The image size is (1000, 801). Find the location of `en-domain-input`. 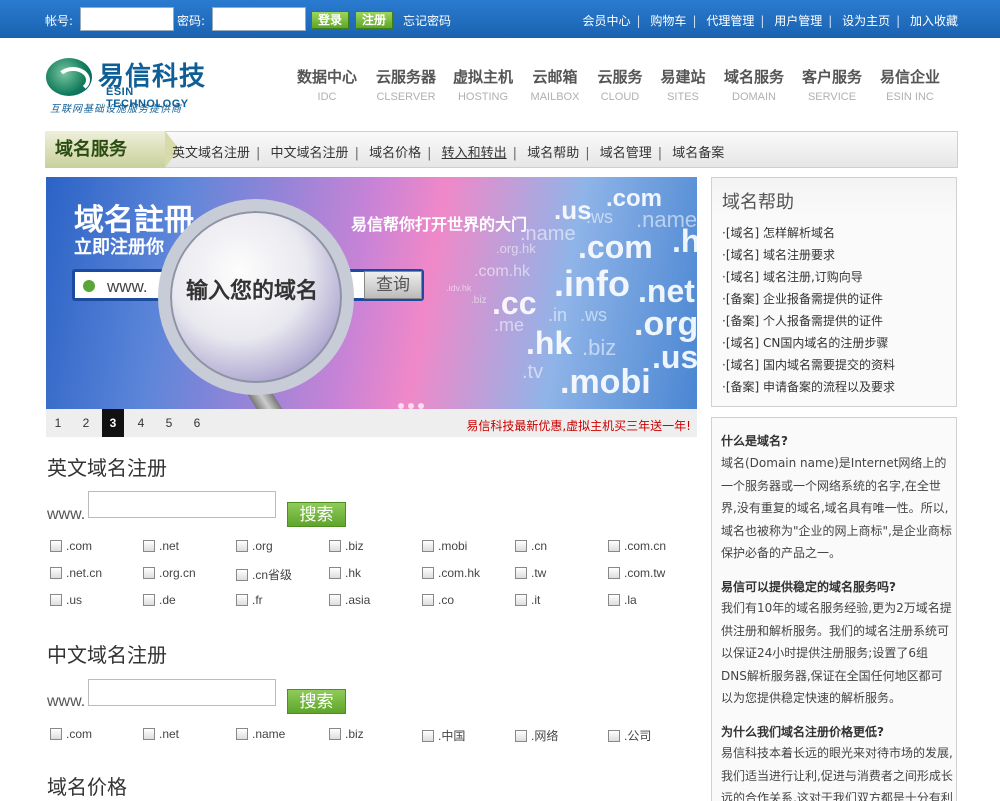

en-domain-input is located at coordinates (182, 504).